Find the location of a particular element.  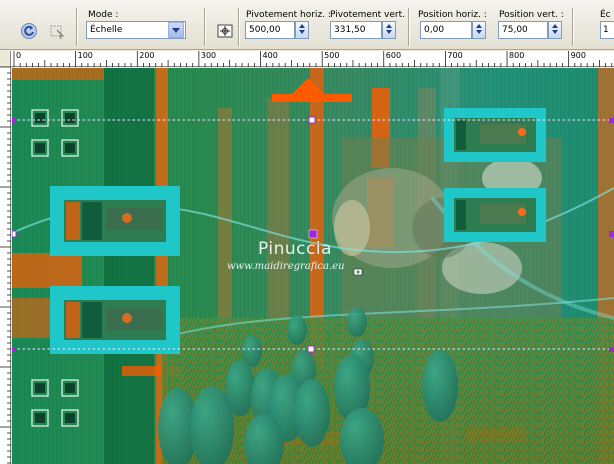

pivot-h-label: Pivotement horiz. : is located at coordinates (288, 15).